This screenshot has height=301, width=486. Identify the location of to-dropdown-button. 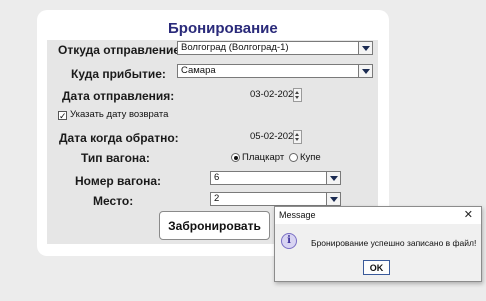
(365, 71).